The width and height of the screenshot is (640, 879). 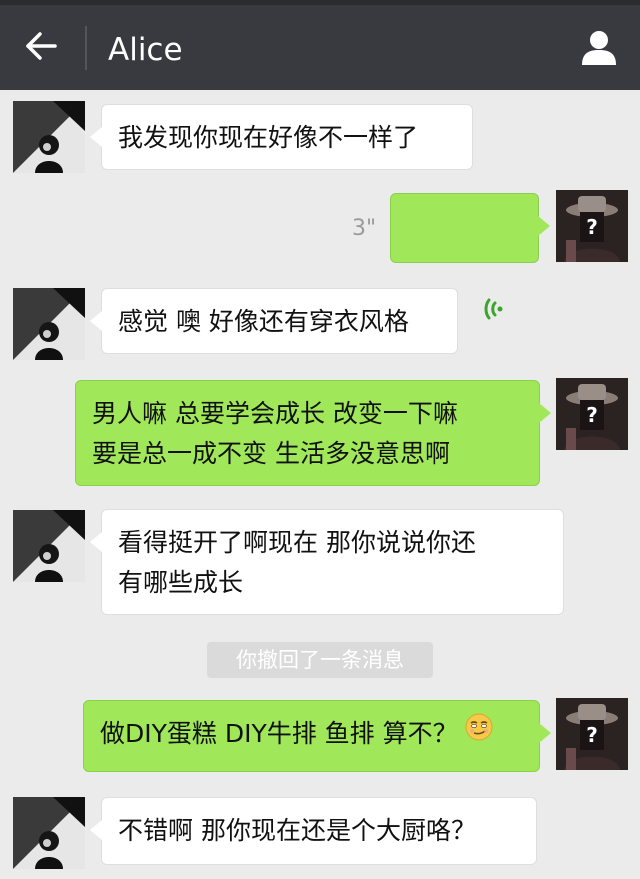 I want to click on person-icon, so click(x=599, y=49).